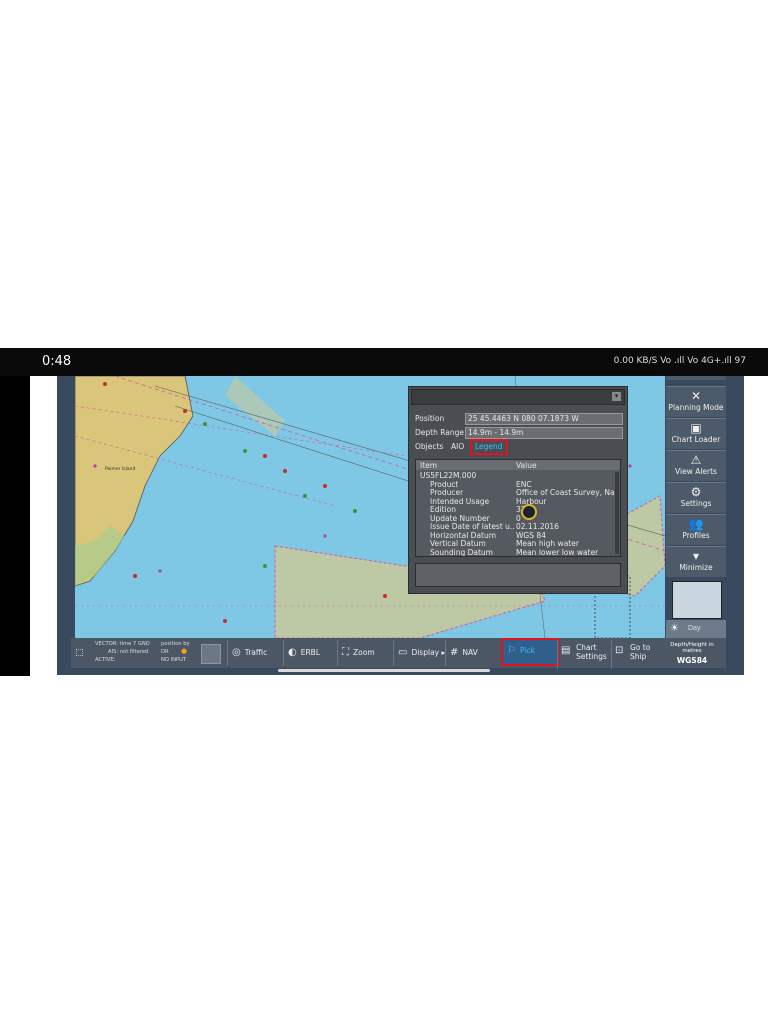 This screenshot has height=1024, width=768. I want to click on view-alerts-button: ⚠ View Alerts, so click(696, 465).